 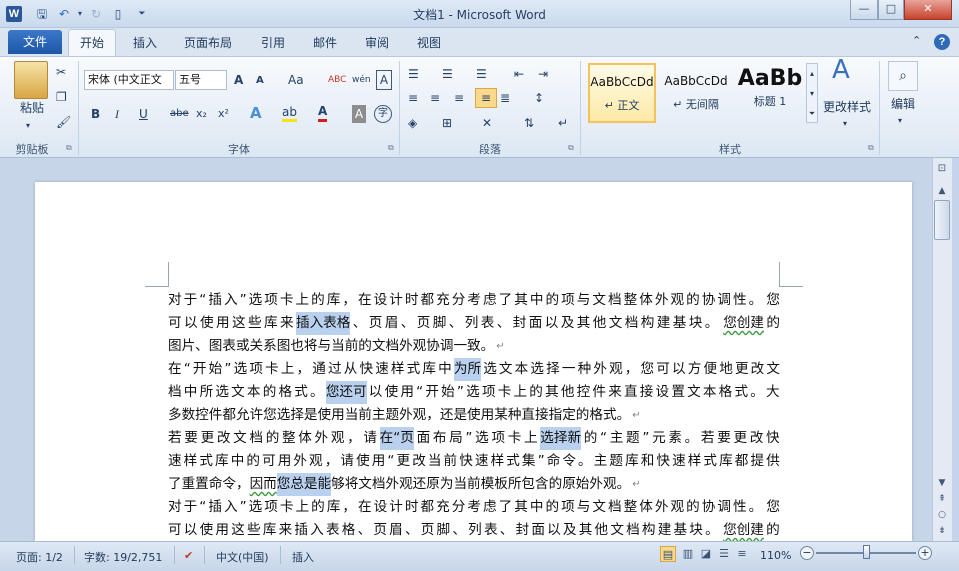 I want to click on char-border-button: A, so click(x=384, y=80).